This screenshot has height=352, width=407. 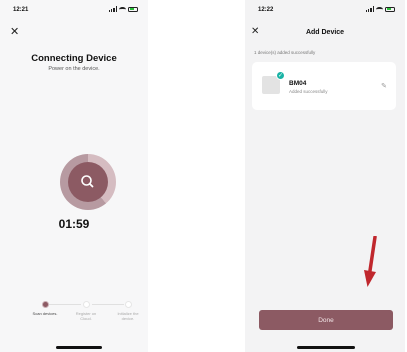 I want to click on search-icon, so click(x=87, y=181).